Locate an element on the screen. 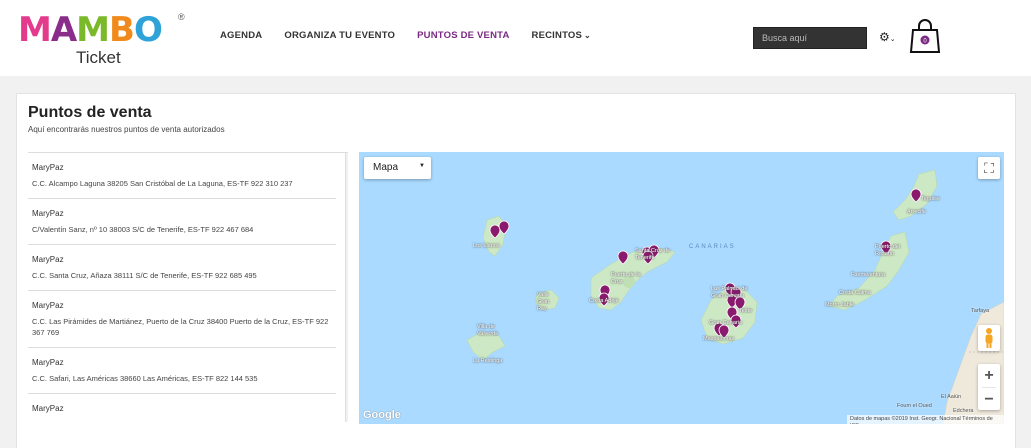 This screenshot has height=448, width=1031. map-label-arrecife: Arrecife is located at coordinates (916, 212).